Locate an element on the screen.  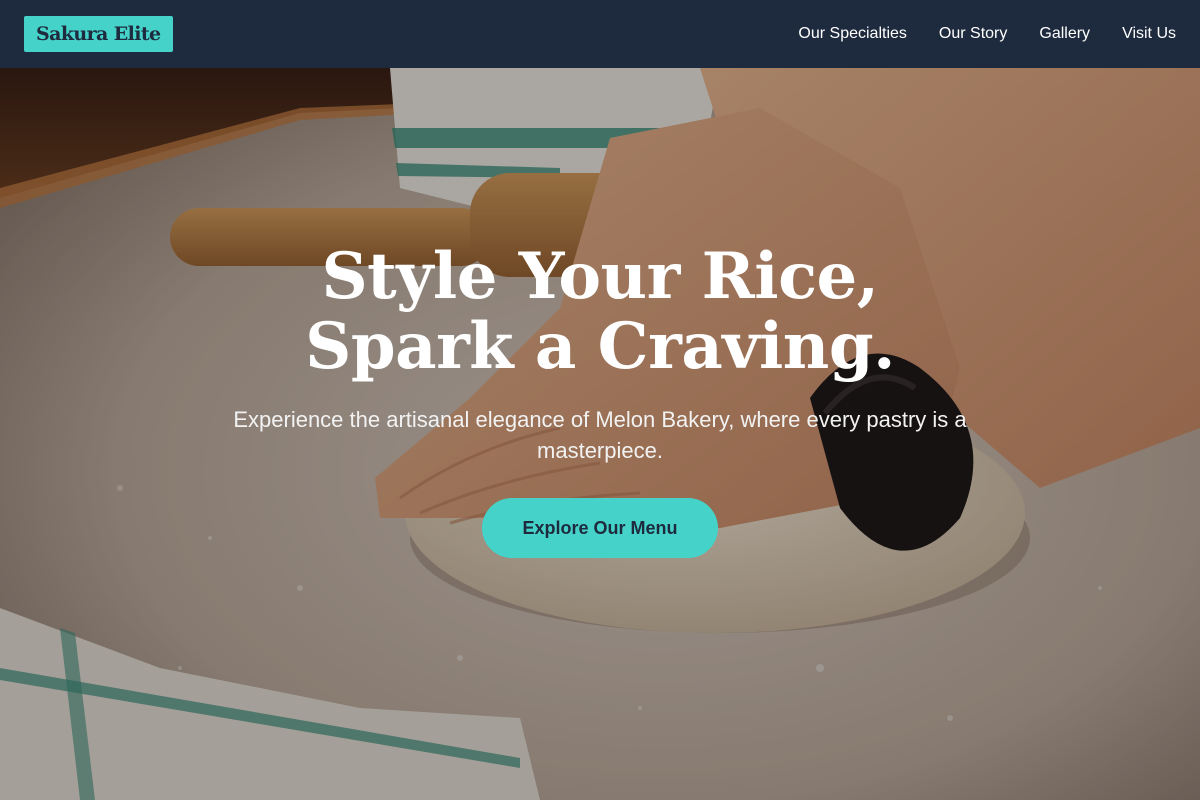
hero-title-line-1: Style Your Rice, is located at coordinates (600, 276).